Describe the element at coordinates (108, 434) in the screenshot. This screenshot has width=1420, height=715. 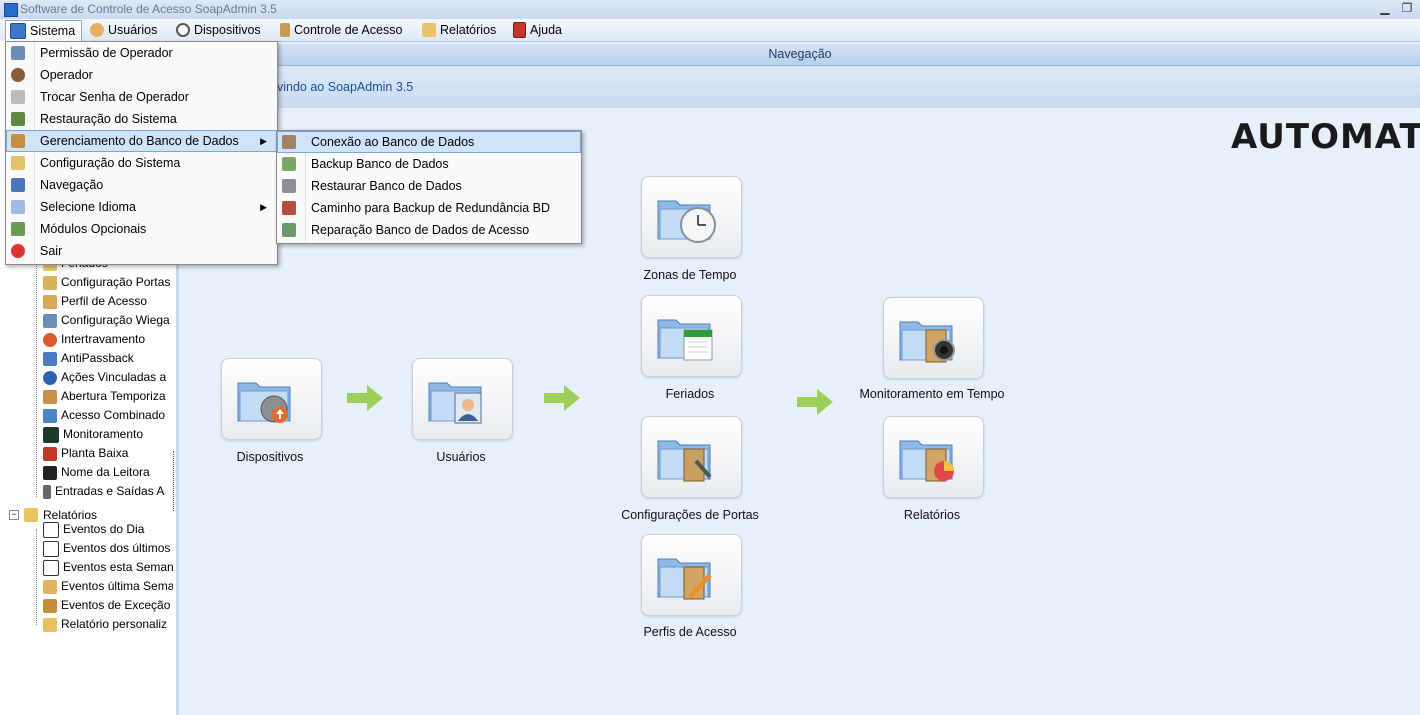
I see `tree-item: Monitoramento` at that location.